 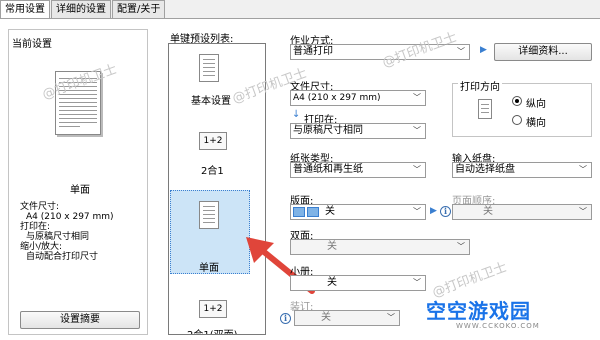 I want to click on paper-size-value: A4 (210 x 297 mm), so click(x=337, y=98).